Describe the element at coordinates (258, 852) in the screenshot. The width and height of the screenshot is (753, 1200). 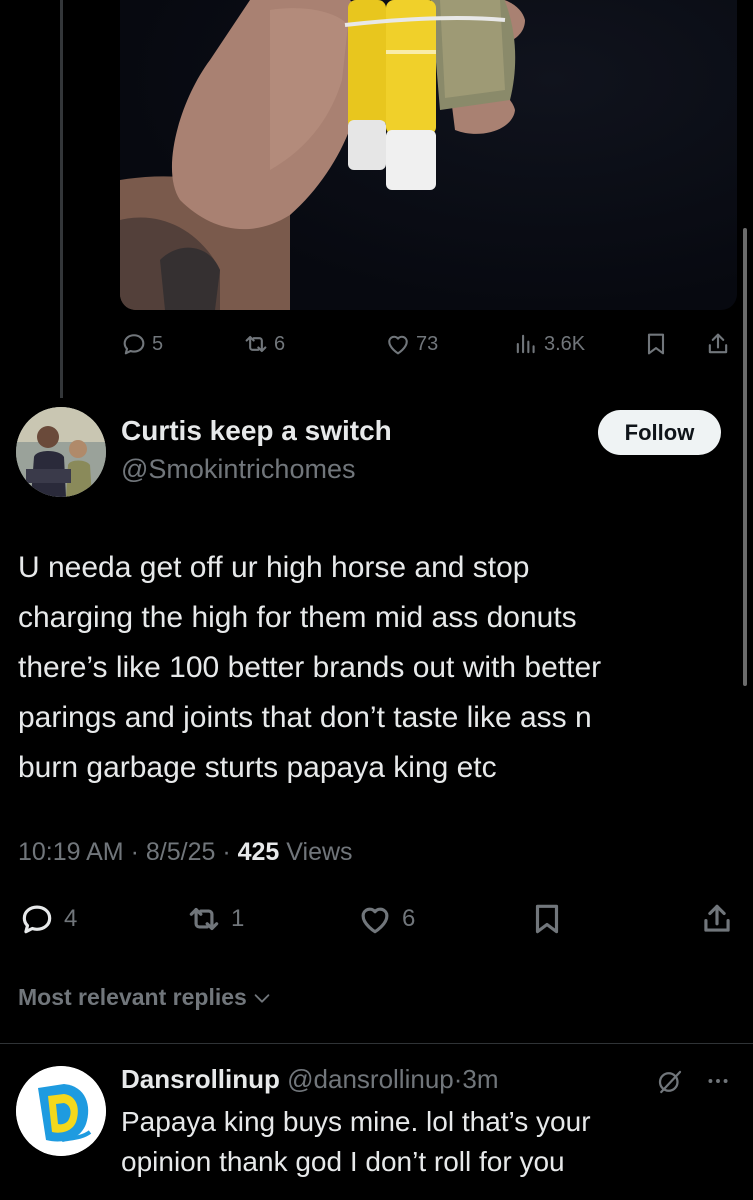
I see `tweet-views-count: 425` at that location.